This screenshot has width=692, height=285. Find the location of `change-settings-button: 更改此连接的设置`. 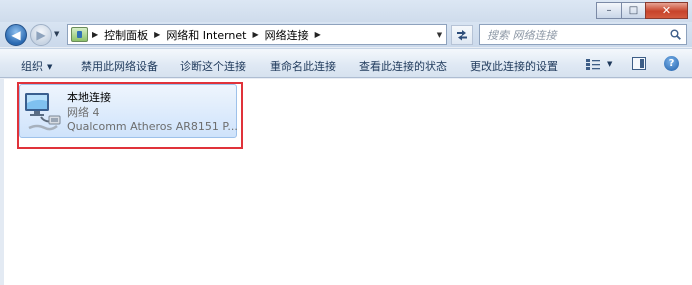

change-settings-button: 更改此连接的设置 is located at coordinates (514, 66).